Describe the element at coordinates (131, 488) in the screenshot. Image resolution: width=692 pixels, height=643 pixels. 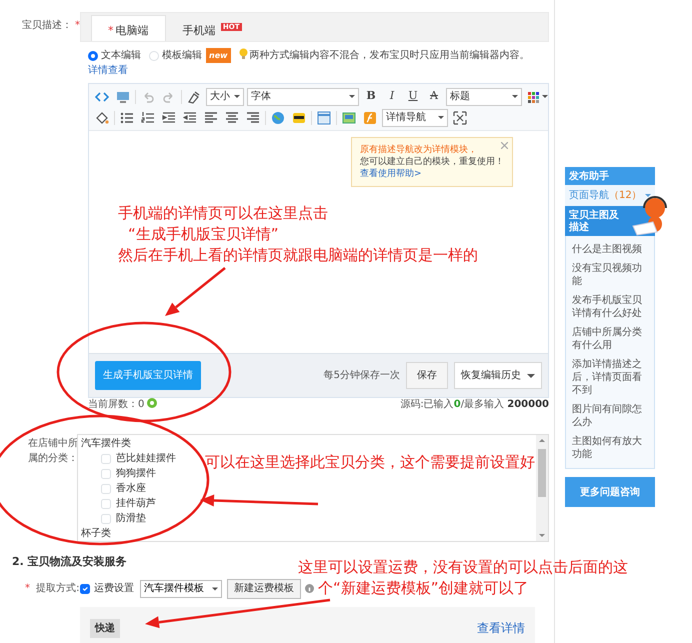
I see `checkbox-label: 香水座` at that location.